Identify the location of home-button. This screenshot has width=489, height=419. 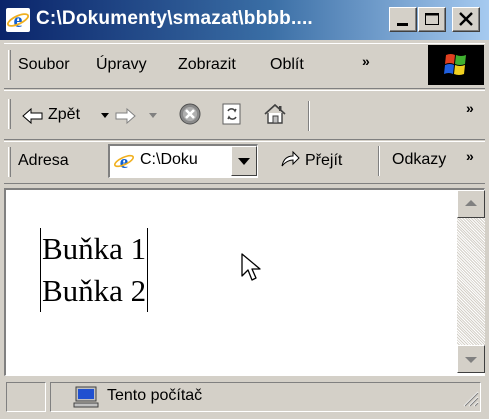
(275, 114).